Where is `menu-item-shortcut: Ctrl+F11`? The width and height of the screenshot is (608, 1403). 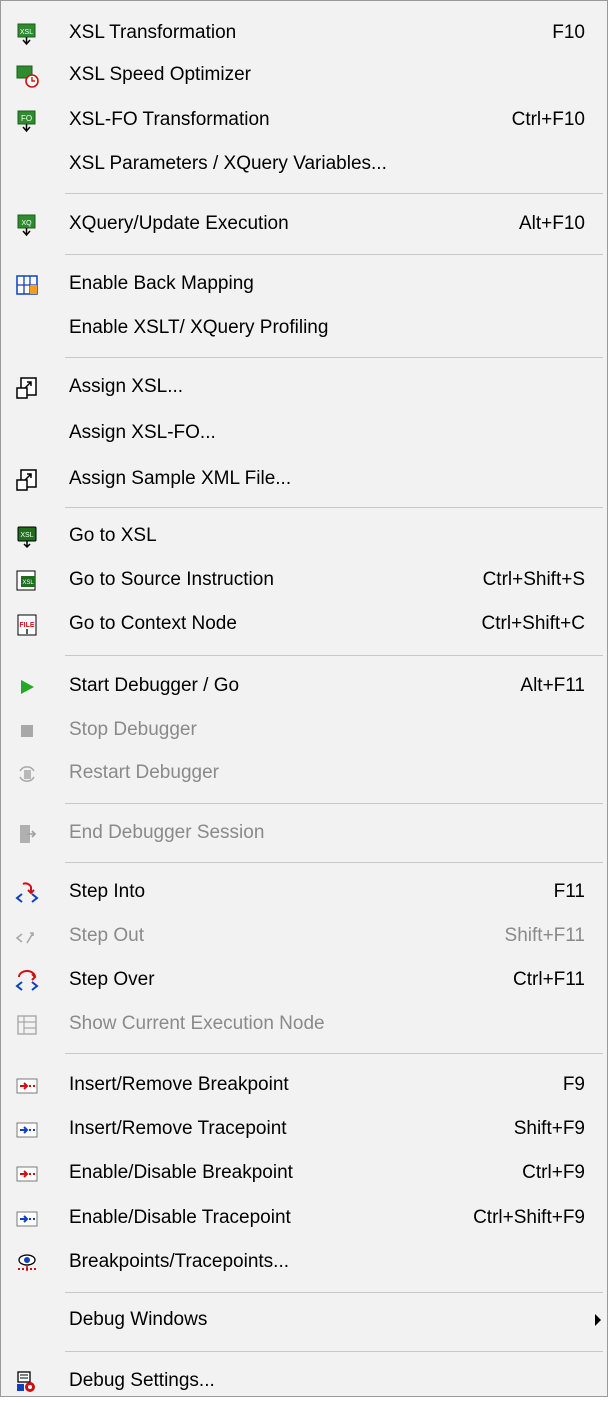
menu-item-shortcut: Ctrl+F11 is located at coordinates (549, 979).